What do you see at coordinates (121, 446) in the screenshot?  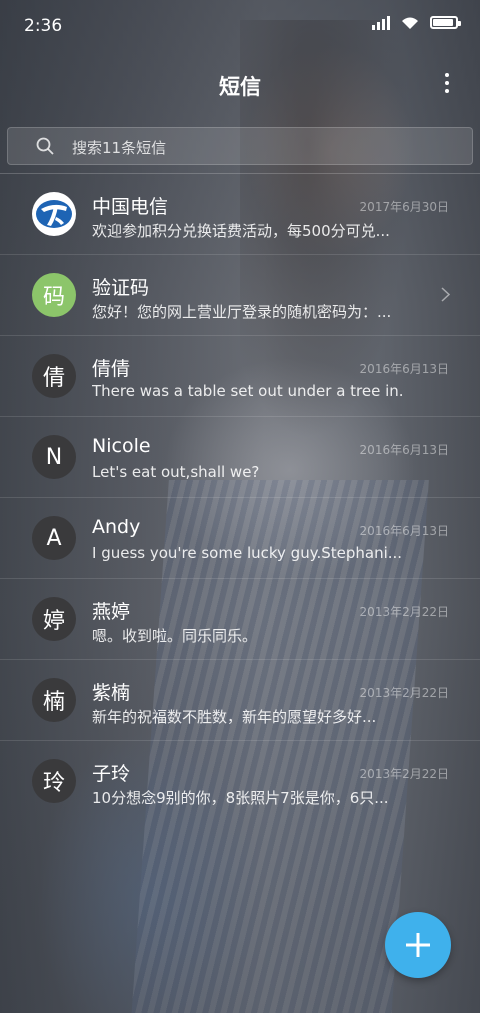 I see `conversation-name: Nicole` at bounding box center [121, 446].